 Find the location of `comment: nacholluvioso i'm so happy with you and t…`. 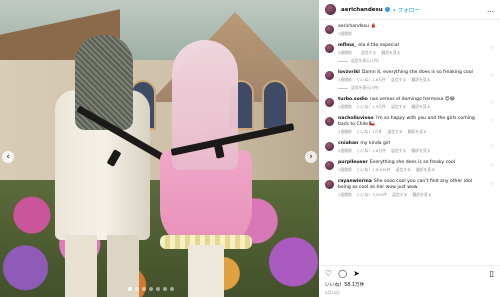

comment: nacholluvioso i'm so happy with you and t… is located at coordinates (409, 125).